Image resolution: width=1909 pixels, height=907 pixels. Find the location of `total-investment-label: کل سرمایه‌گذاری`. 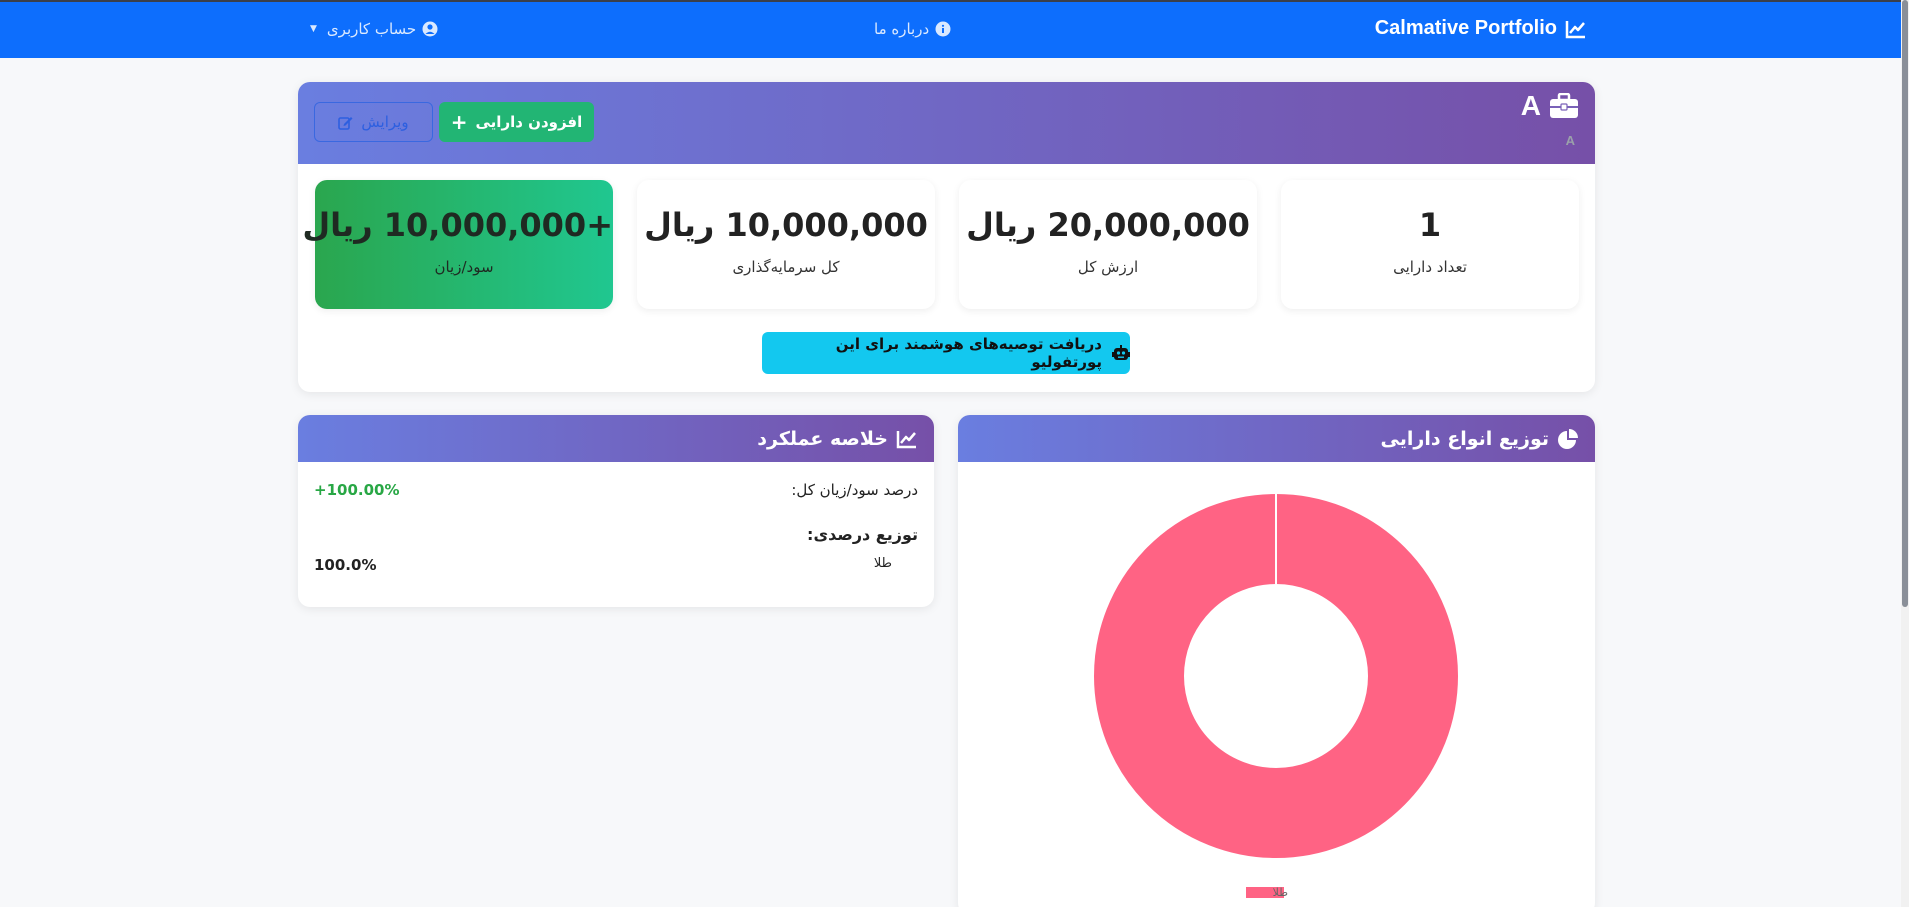

total-investment-label: کل سرمایه‌گذاری is located at coordinates (786, 267).